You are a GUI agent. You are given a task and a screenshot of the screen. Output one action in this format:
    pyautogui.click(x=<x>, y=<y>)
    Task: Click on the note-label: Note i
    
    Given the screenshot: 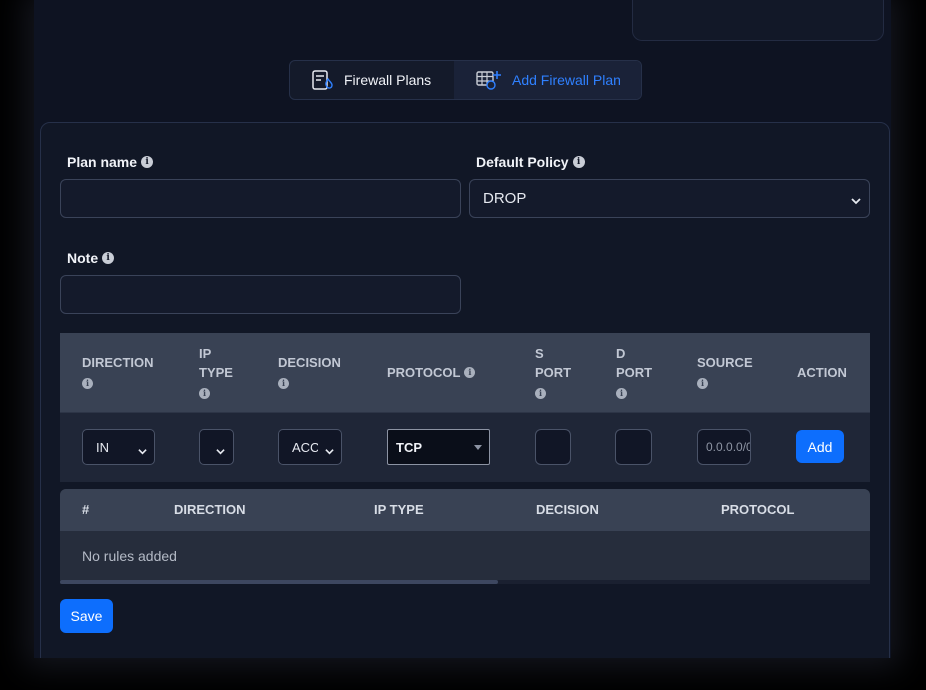 What is the action you would take?
    pyautogui.click(x=91, y=258)
    